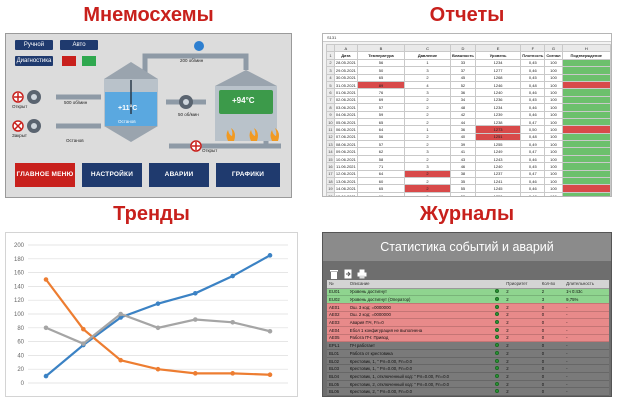 Image resolution: width=620 pixels, height=401 pixels. Describe the element at coordinates (533, 48) in the screenshot. I see `column-letter: F` at that location.